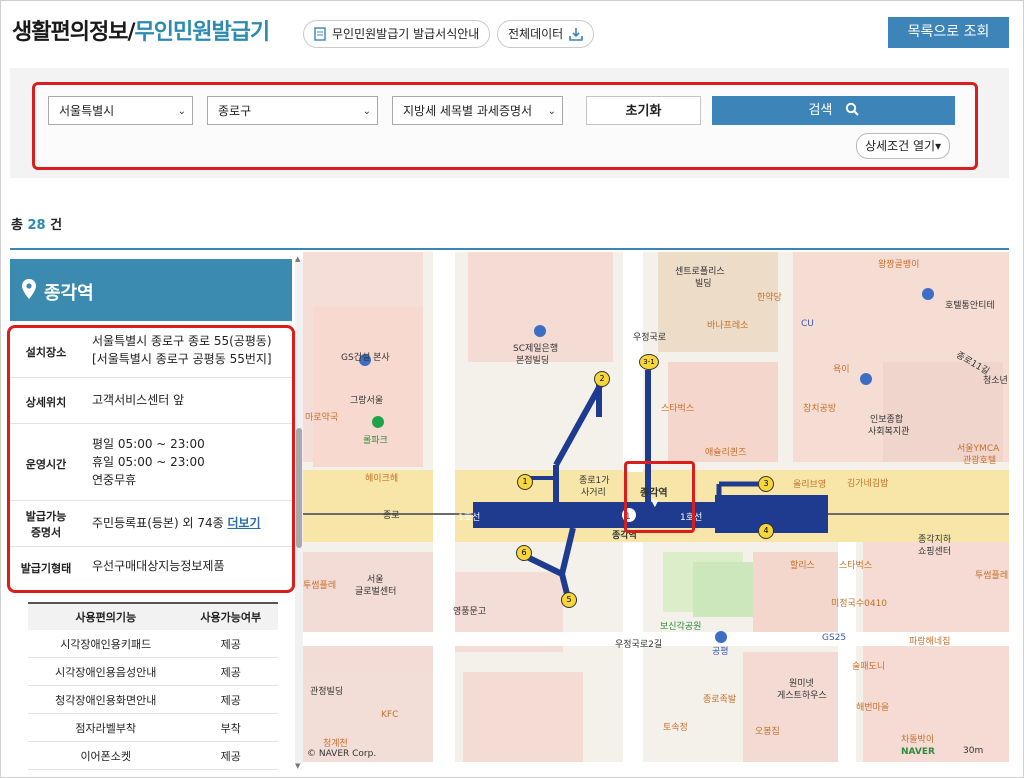 The image size is (1024, 778). What do you see at coordinates (509, 249) in the screenshot?
I see `divider` at bounding box center [509, 249].